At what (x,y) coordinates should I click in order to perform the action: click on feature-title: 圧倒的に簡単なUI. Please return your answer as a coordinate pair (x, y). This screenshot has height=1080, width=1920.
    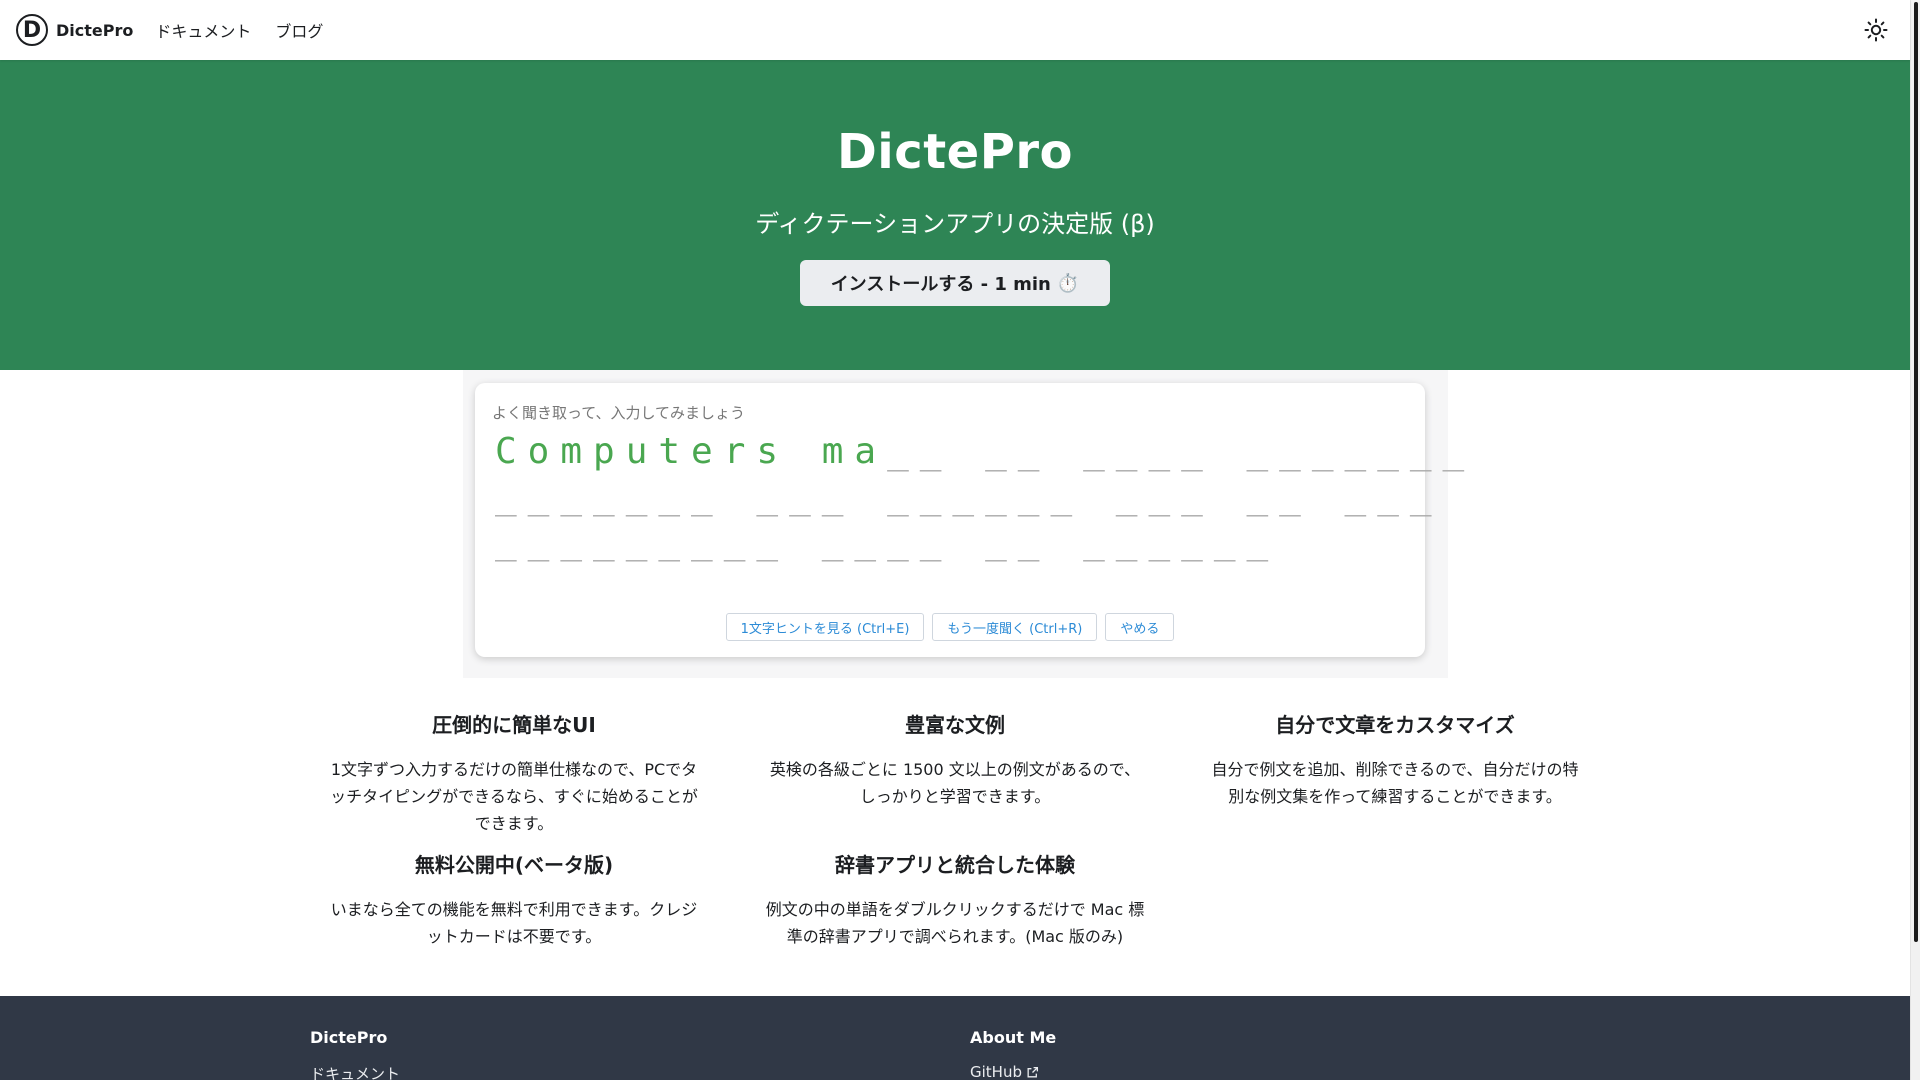
    Looking at the image, I should click on (514, 725).